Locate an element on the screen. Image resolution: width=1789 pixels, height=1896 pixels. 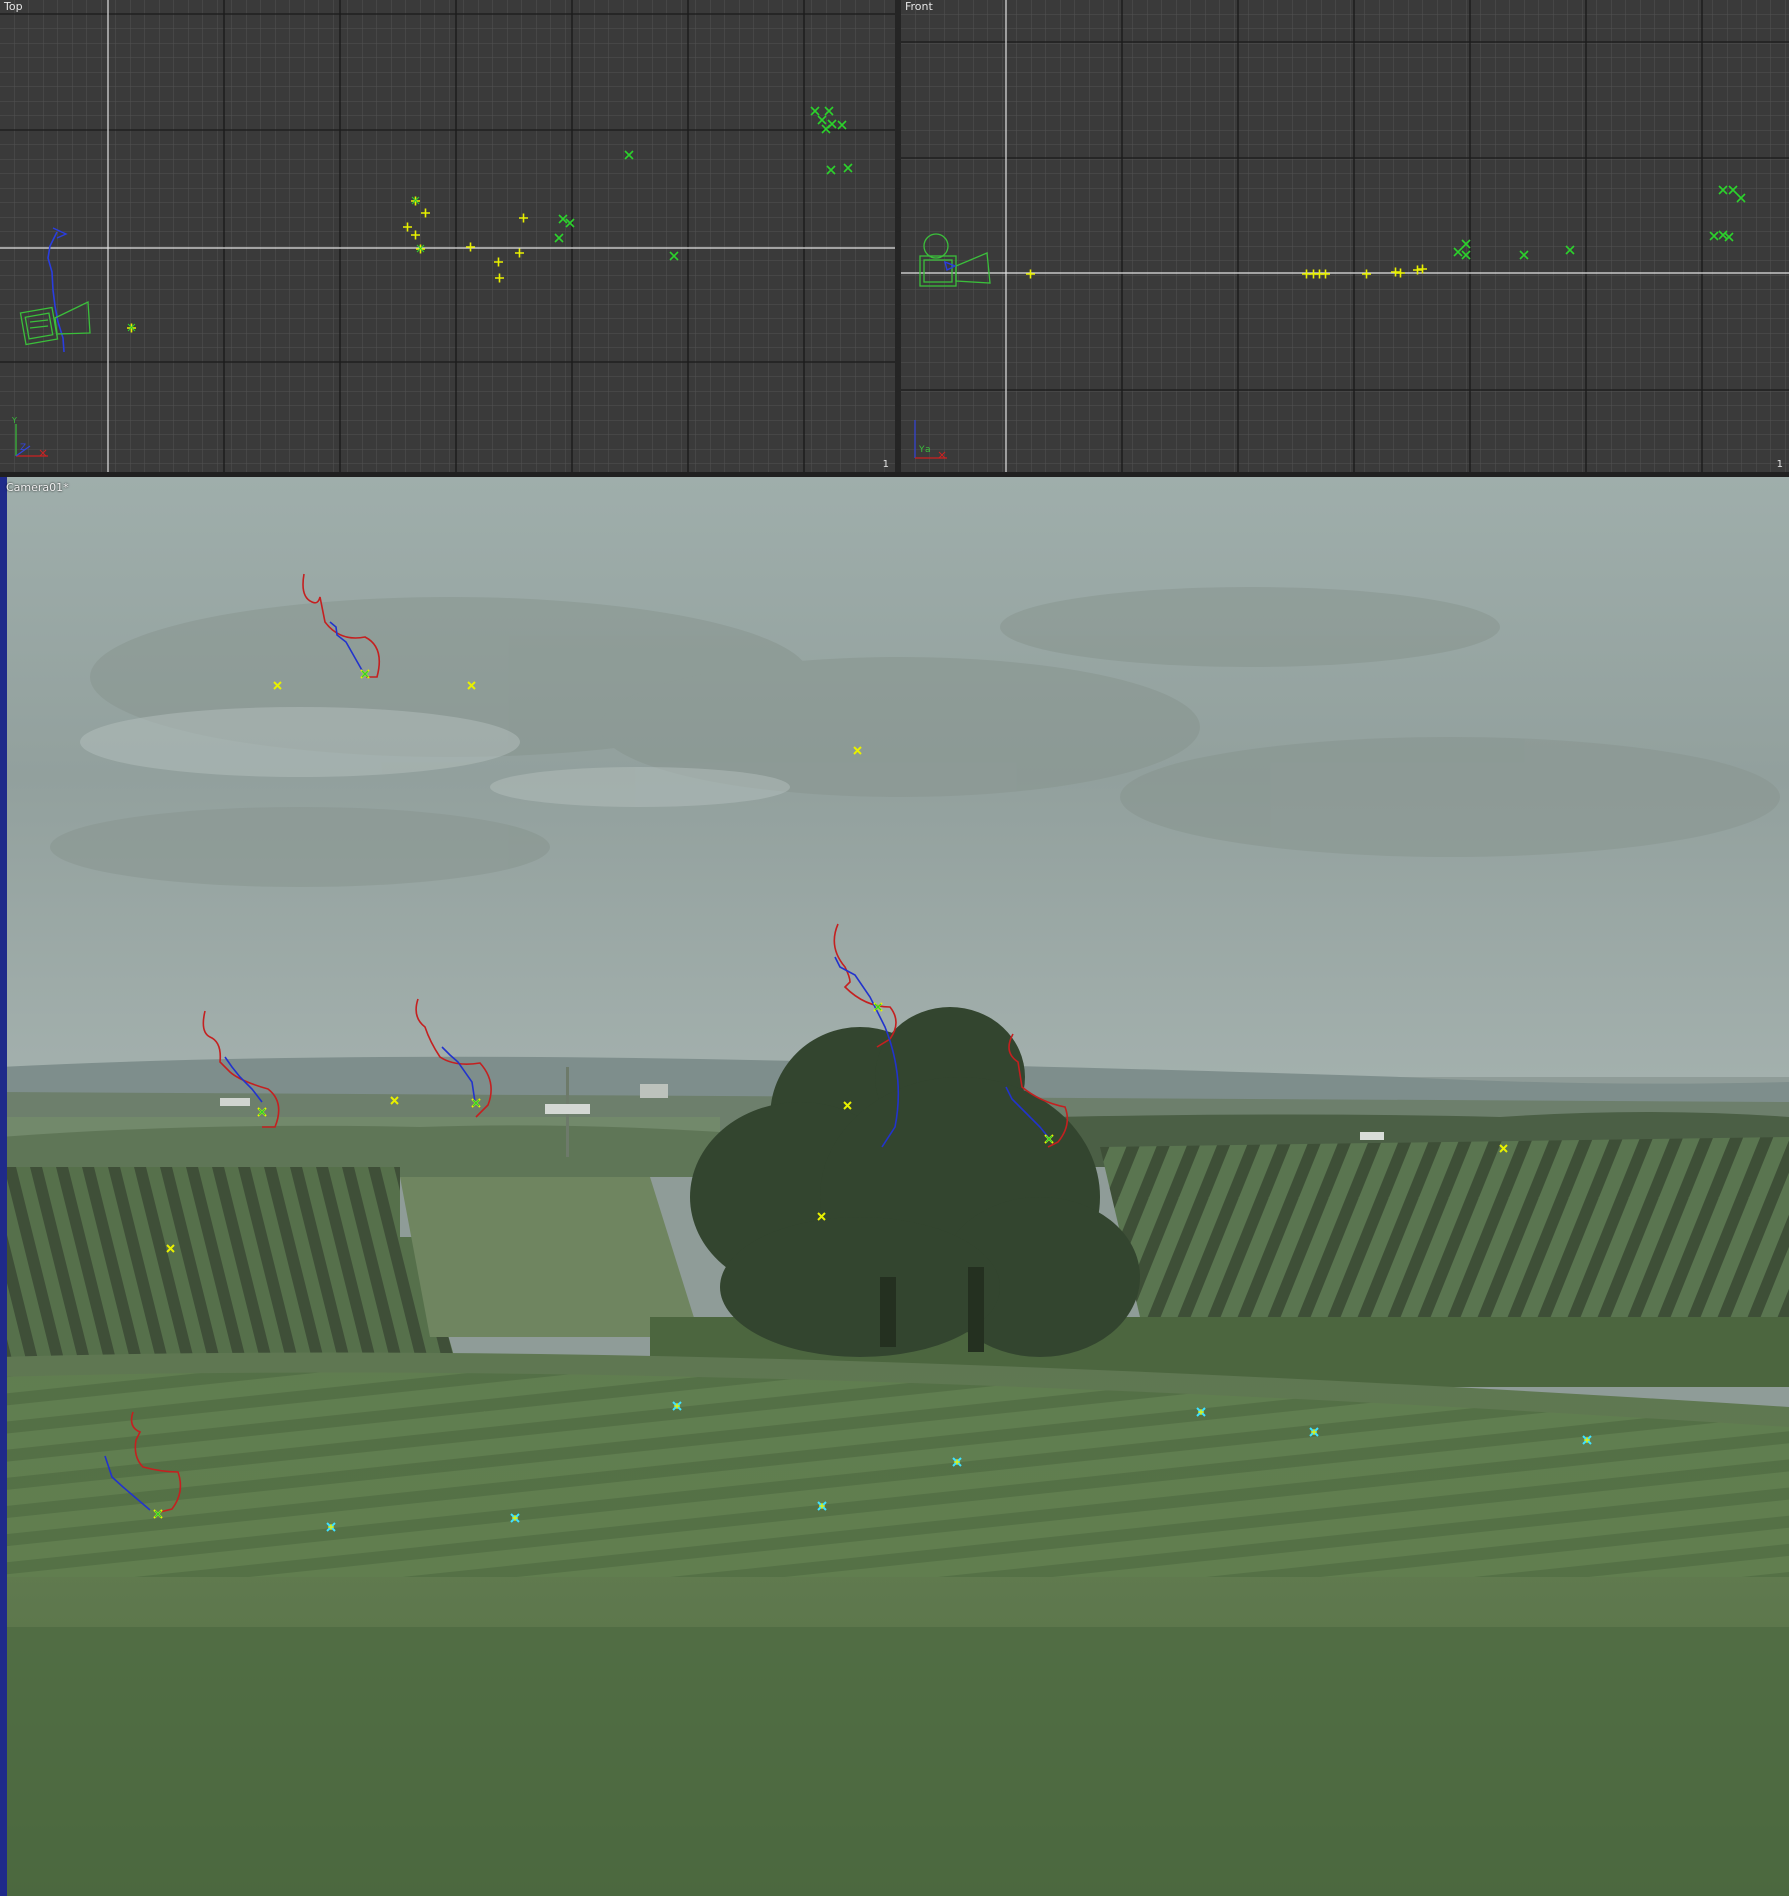
front-viewport-grid is located at coordinates (1345, 236).